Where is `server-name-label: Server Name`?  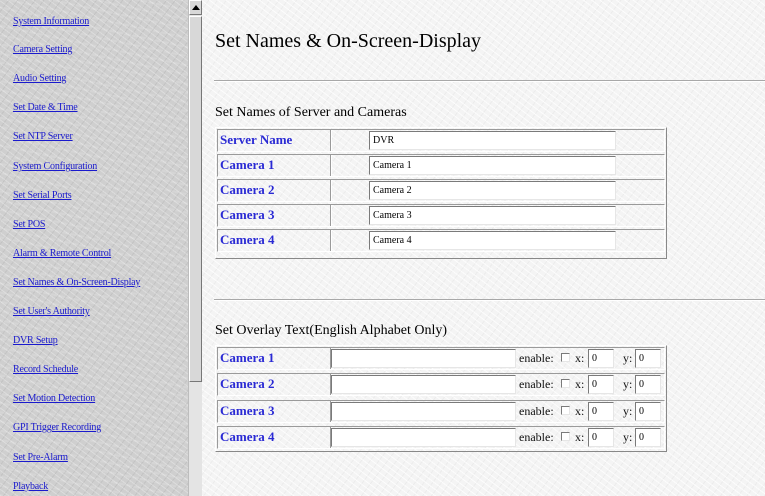 server-name-label: Server Name is located at coordinates (256, 139).